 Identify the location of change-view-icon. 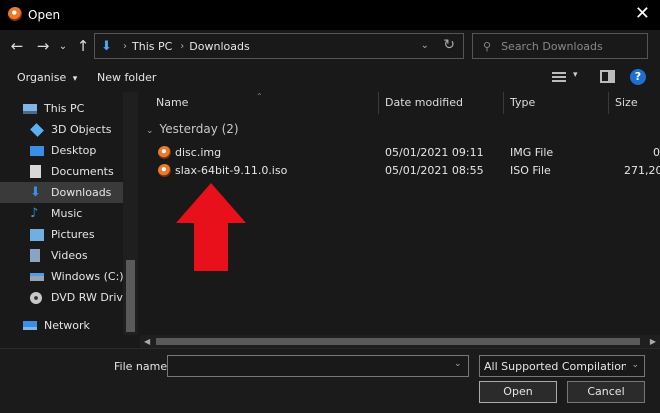
(559, 77).